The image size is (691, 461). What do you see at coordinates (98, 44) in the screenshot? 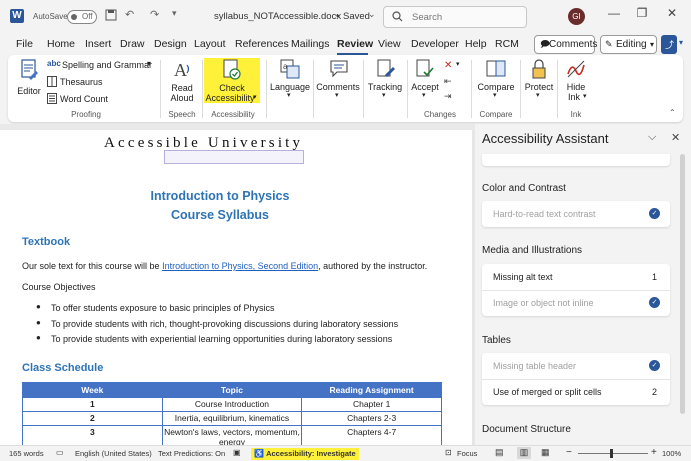
I see `tab-insert: Insert` at bounding box center [98, 44].